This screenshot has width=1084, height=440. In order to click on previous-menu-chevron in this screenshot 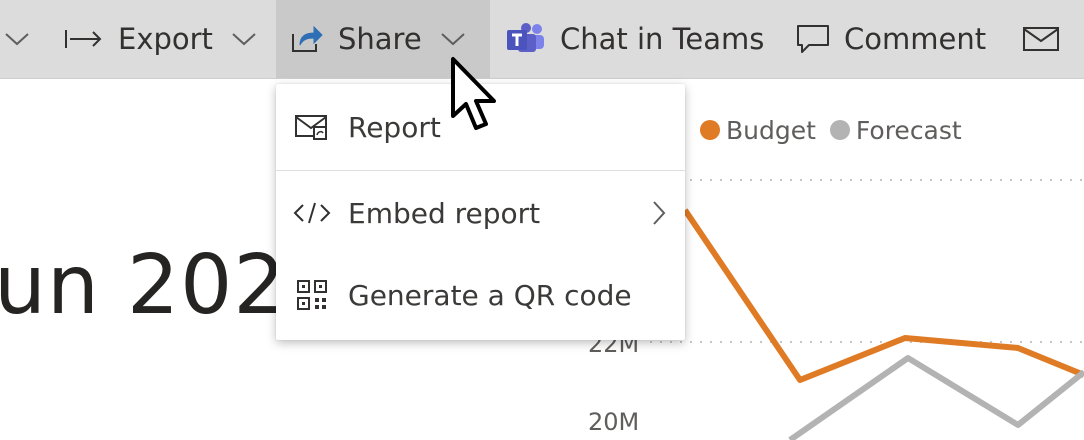, I will do `click(17, 39)`.